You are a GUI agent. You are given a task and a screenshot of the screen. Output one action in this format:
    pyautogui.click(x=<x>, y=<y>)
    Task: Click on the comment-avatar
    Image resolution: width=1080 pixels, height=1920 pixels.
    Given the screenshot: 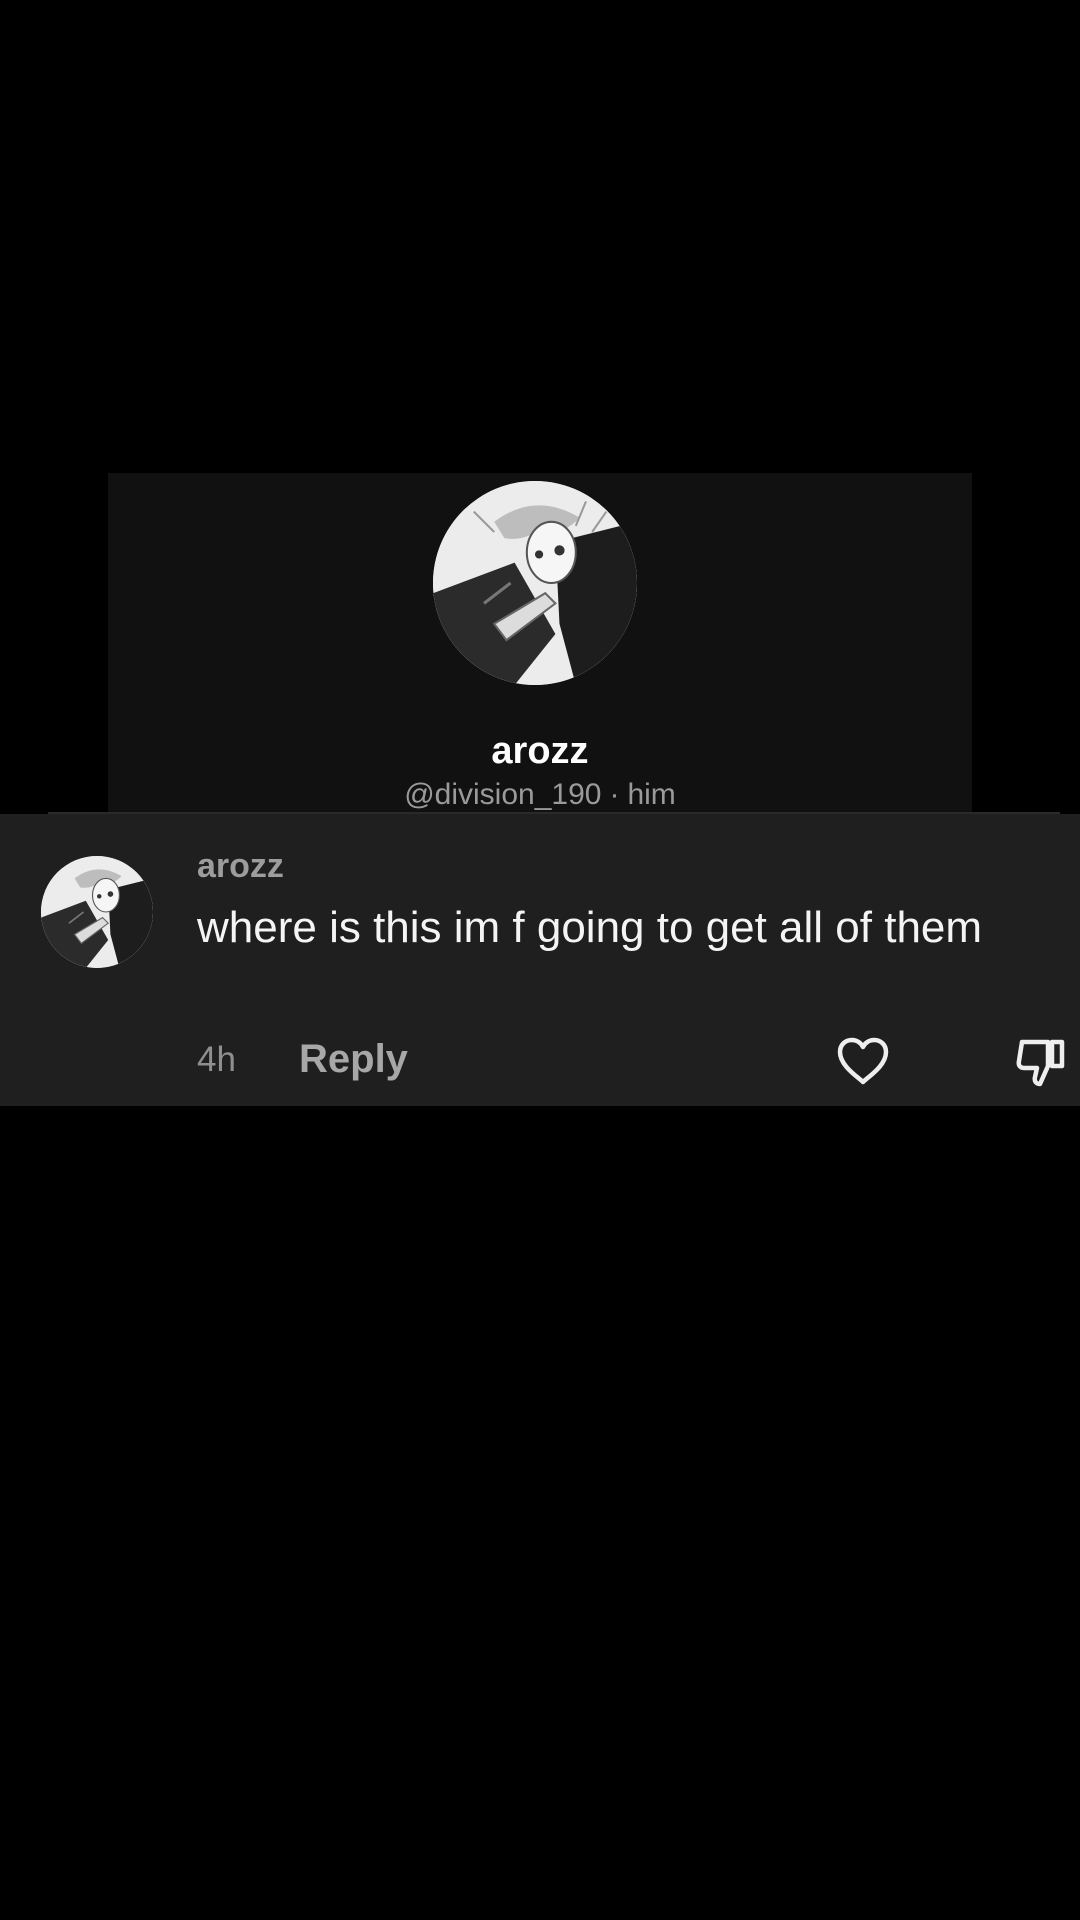 What is the action you would take?
    pyautogui.click(x=97, y=912)
    